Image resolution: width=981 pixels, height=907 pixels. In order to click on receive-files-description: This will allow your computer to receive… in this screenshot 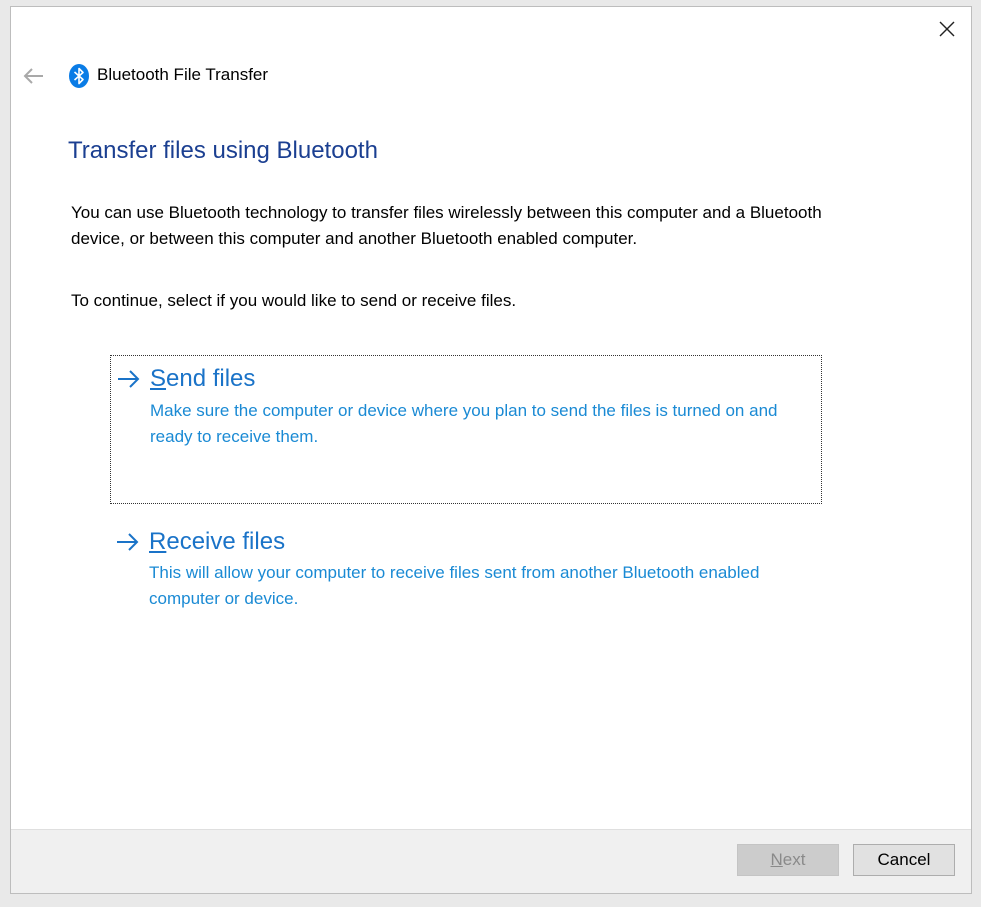, I will do `click(454, 585)`.